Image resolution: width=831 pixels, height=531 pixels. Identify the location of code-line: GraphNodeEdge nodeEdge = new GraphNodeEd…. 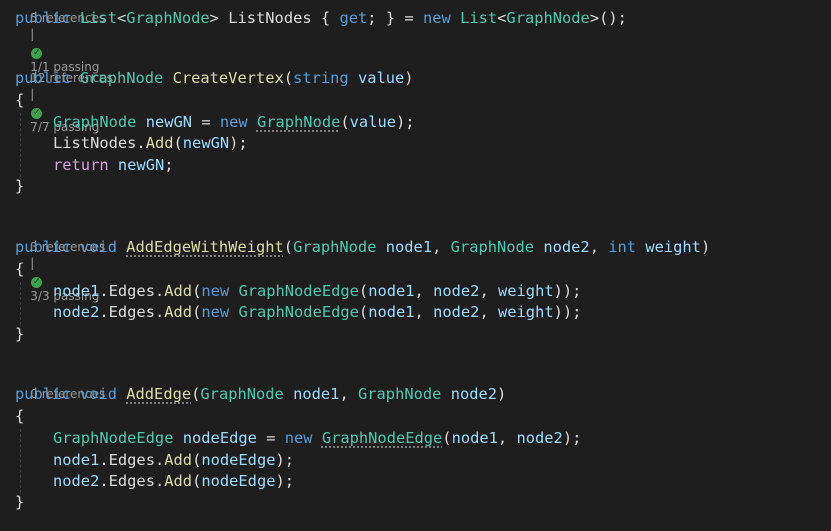
(317, 438).